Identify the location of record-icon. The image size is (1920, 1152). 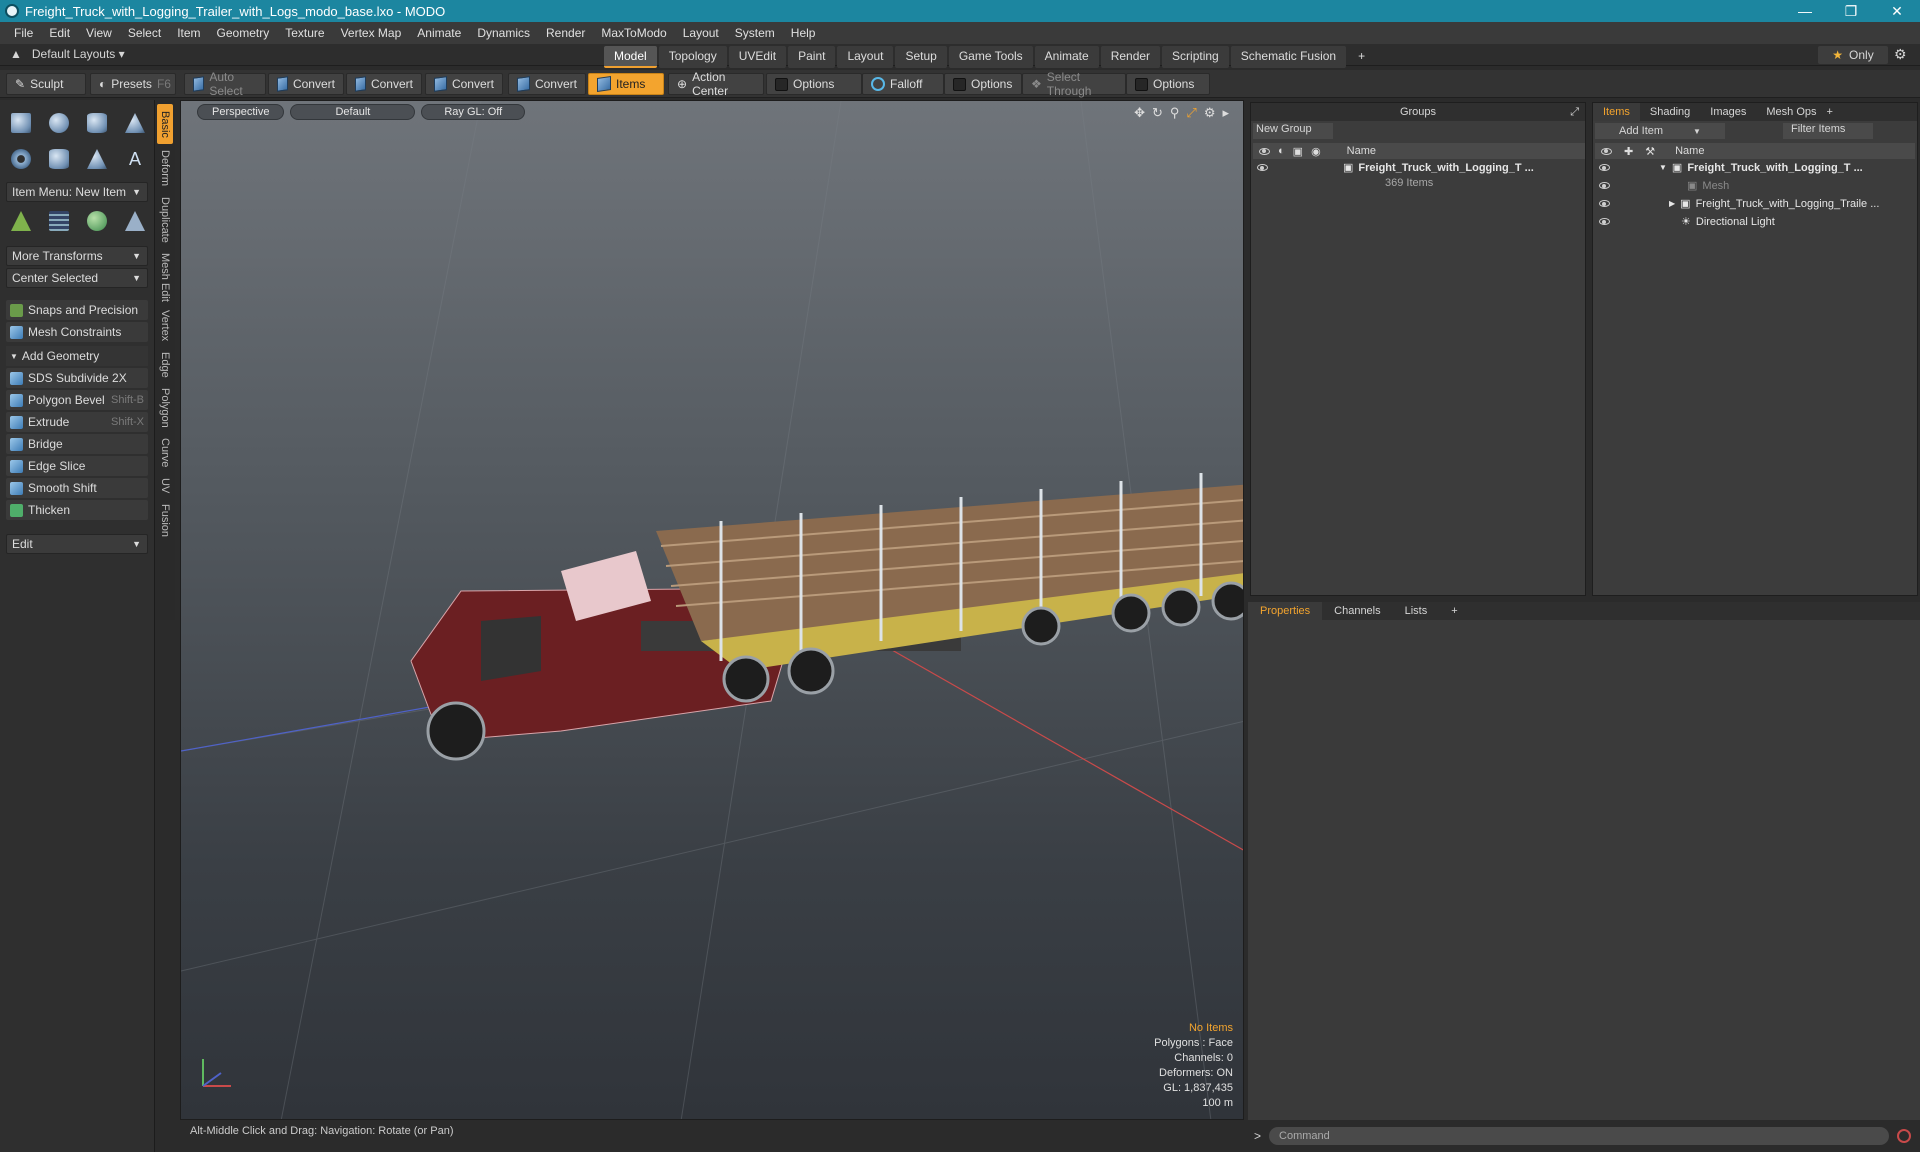
(1904, 1136).